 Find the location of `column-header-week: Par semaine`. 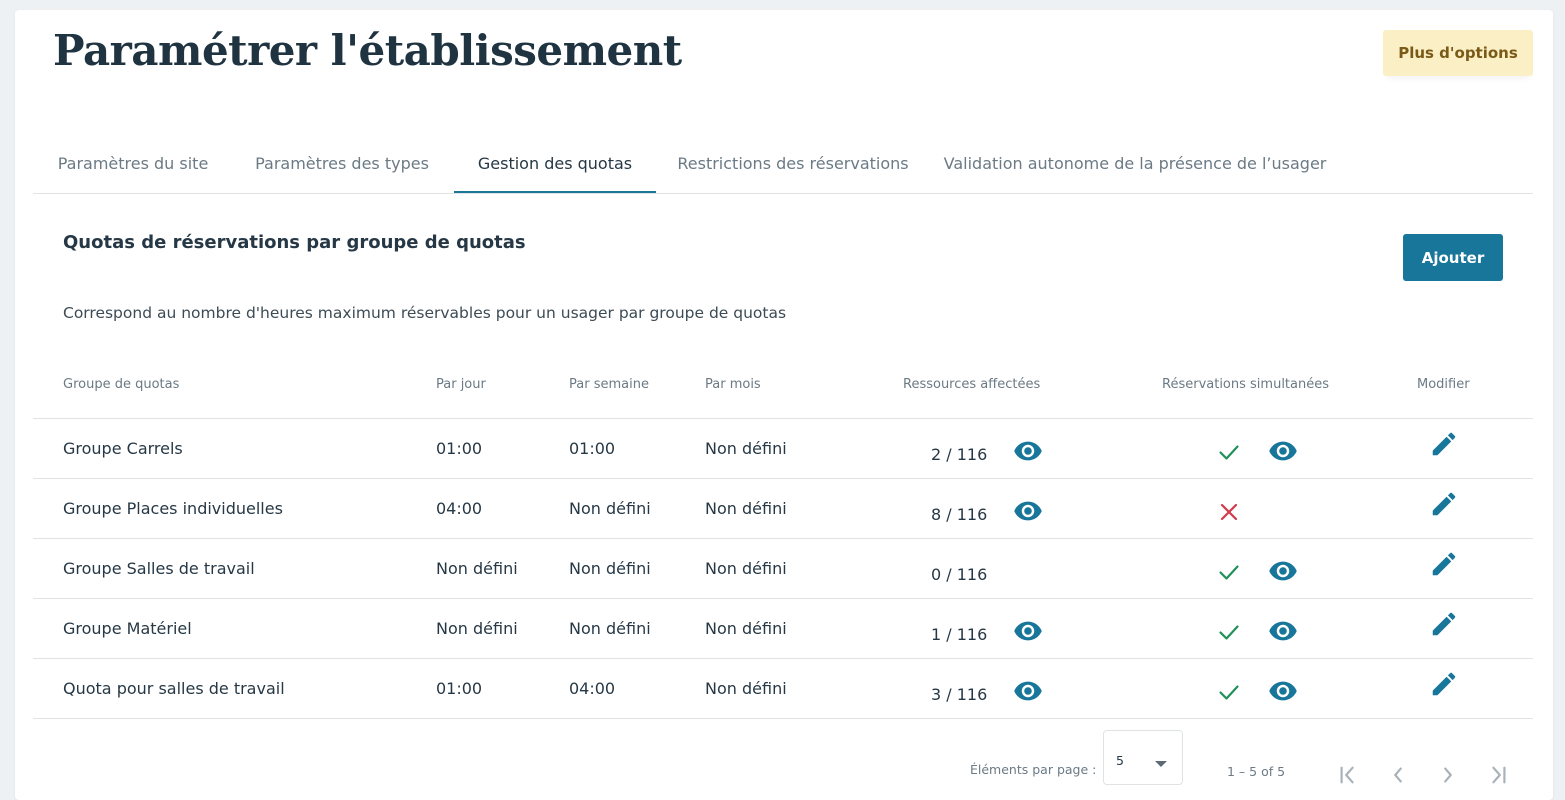

column-header-week: Par semaine is located at coordinates (609, 384).